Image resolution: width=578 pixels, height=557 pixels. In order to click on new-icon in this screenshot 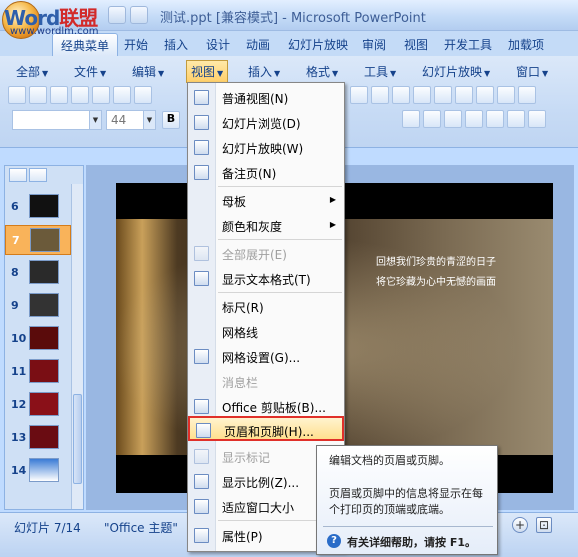, I will do `click(17, 95)`.